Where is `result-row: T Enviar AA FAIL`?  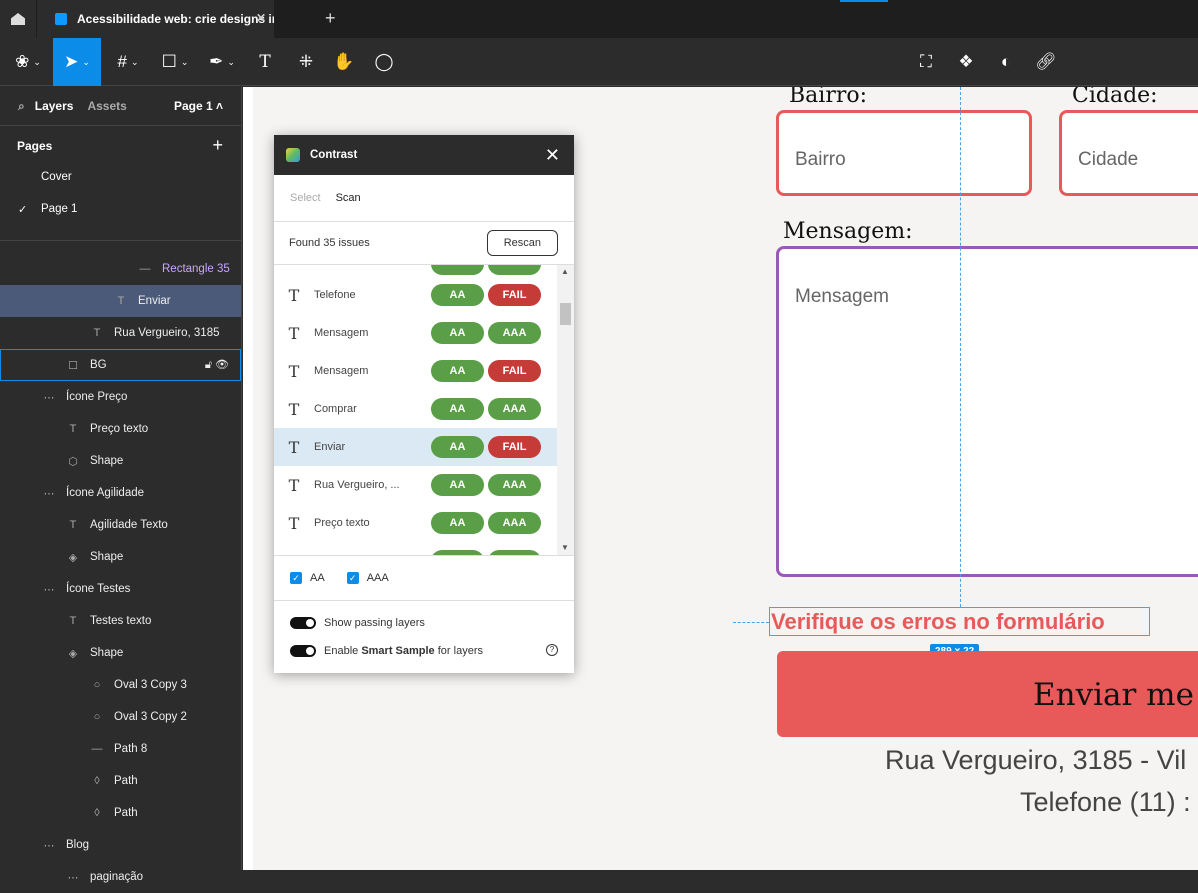 result-row: T Enviar AA FAIL is located at coordinates (415, 447).